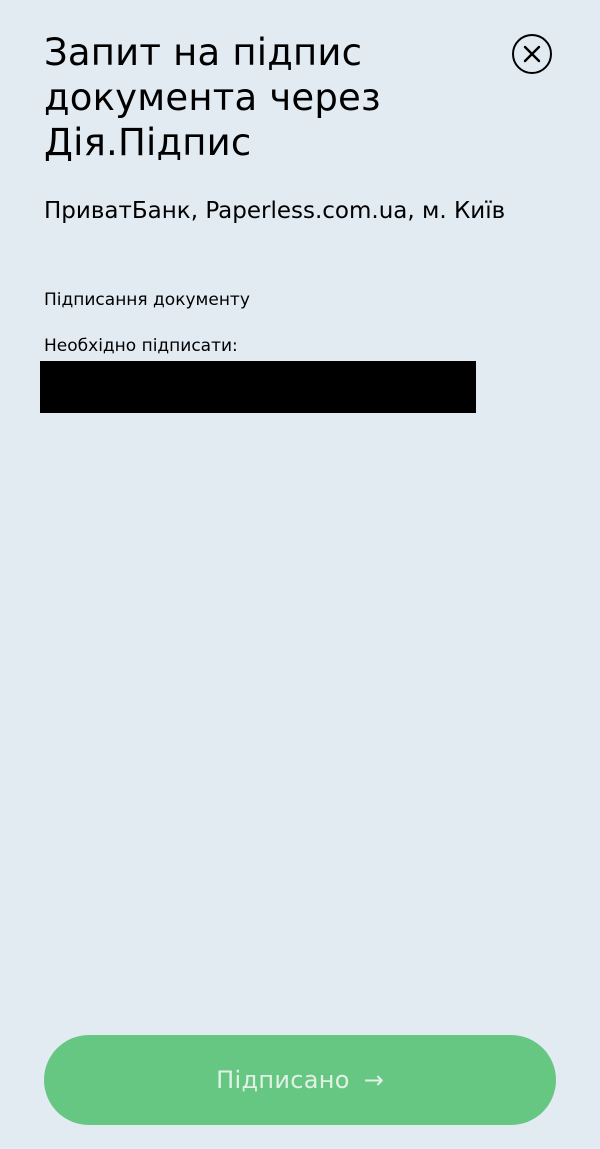 This screenshot has height=1149, width=600. Describe the element at coordinates (283, 1080) in the screenshot. I see `signed-button-label: Підписано` at that location.